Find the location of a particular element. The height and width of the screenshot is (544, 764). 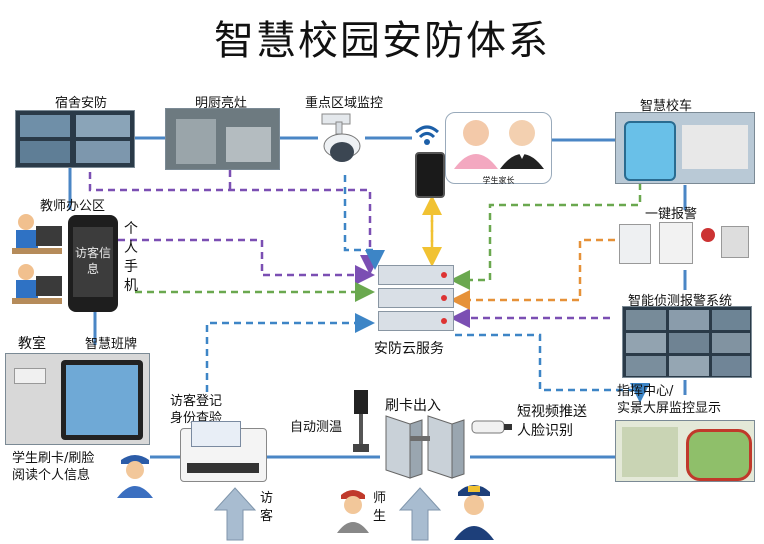

office-workers-icon is located at coordinates (37, 259).